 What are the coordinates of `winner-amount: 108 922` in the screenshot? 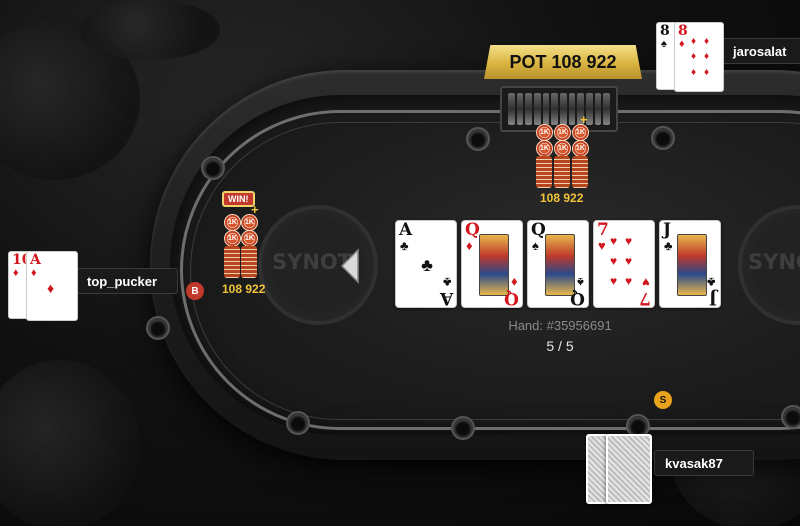 It's located at (244, 289).